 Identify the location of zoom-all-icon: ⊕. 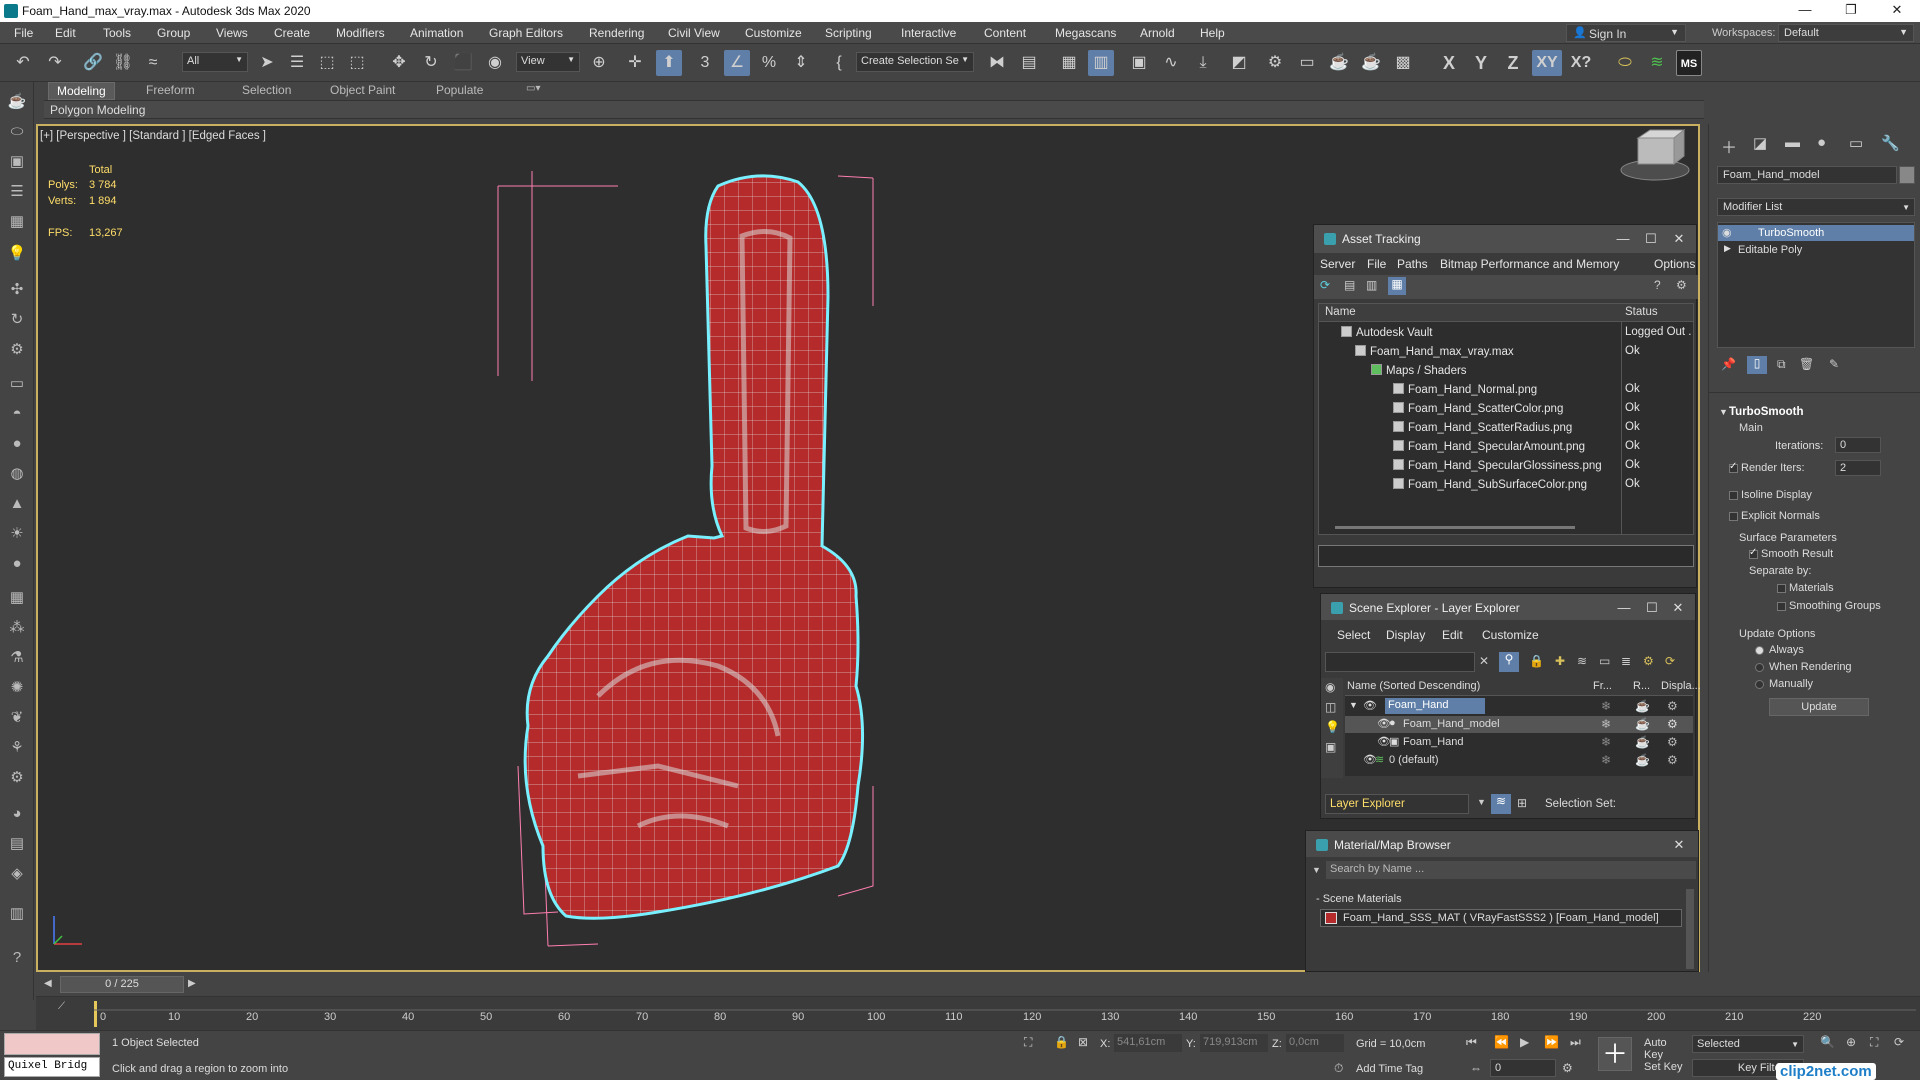
(1851, 1042).